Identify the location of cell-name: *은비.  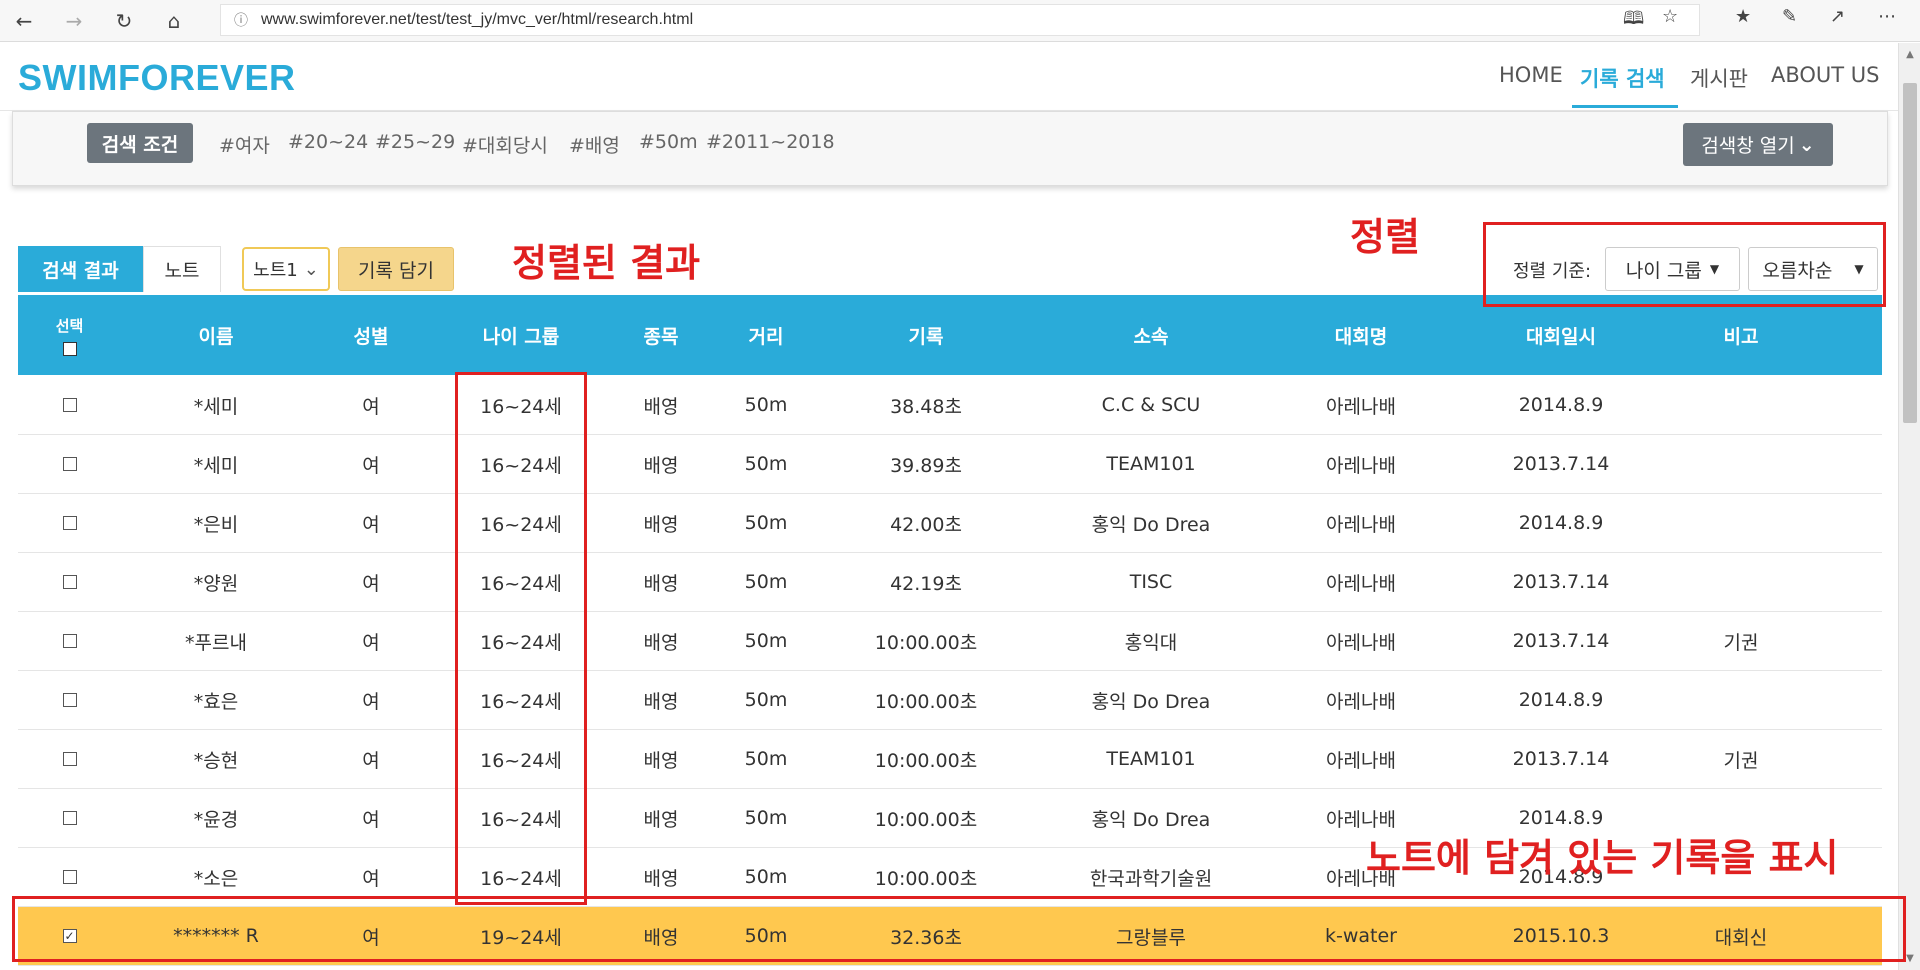
(216, 524).